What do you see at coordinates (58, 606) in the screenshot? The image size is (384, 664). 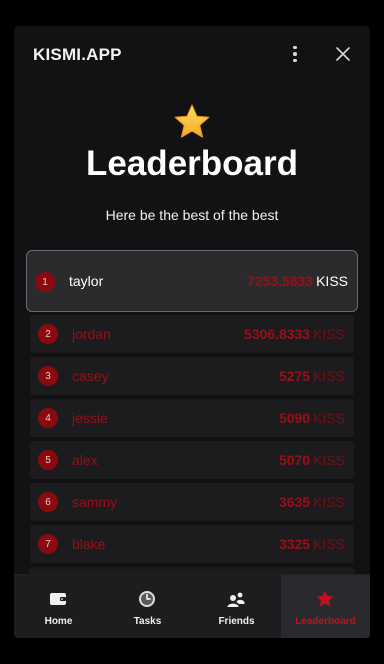 I see `nav-item-home: Home` at bounding box center [58, 606].